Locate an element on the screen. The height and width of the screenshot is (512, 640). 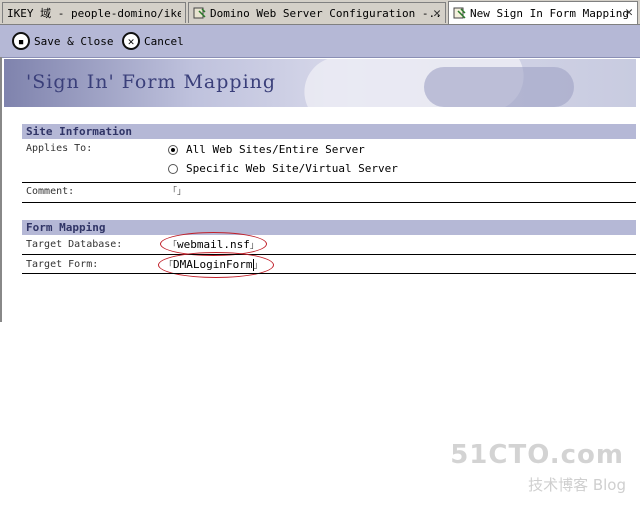
tab-web-server-config: Domino Web Server Configuration -... ✕ is located at coordinates (317, 12).